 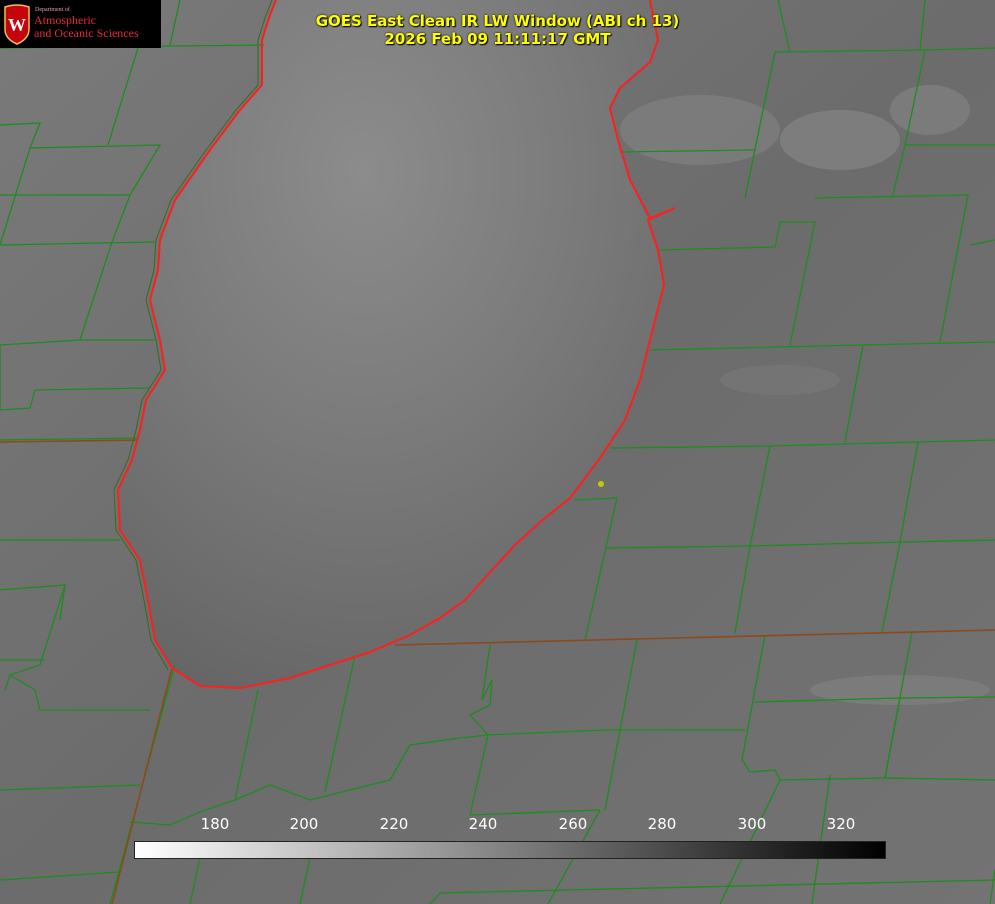 I want to click on colorbar-tick-label: 300, so click(x=752, y=824).